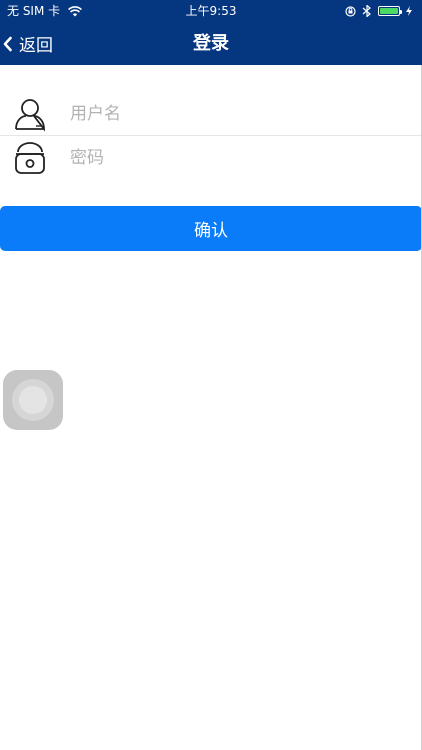  I want to click on password-row, so click(211, 158).